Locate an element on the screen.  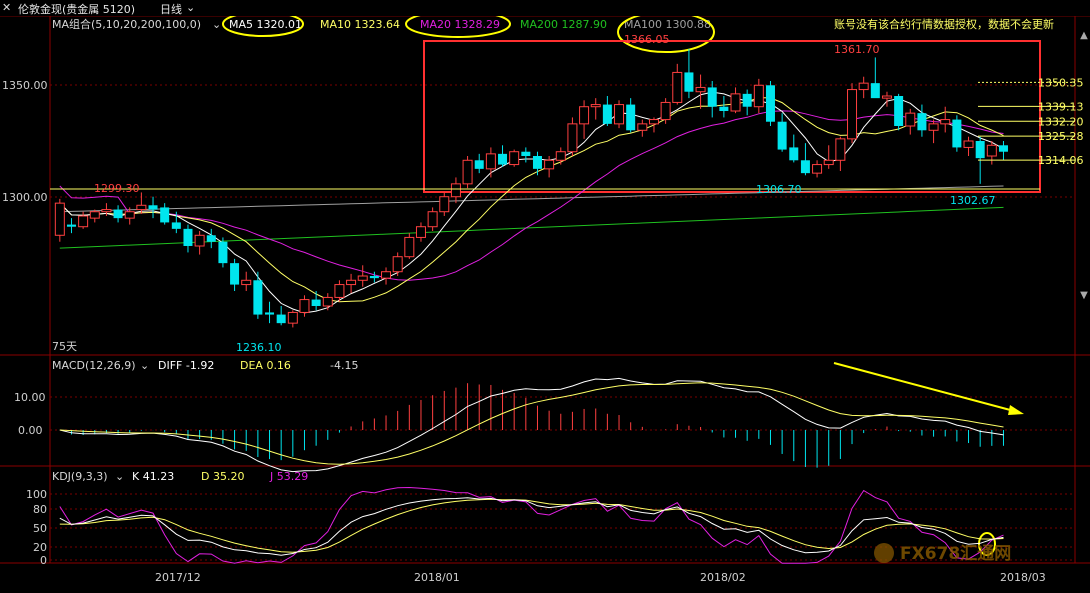
ma-combo-label: MA组合(5,10,20,200,100,0) is located at coordinates (126, 24).